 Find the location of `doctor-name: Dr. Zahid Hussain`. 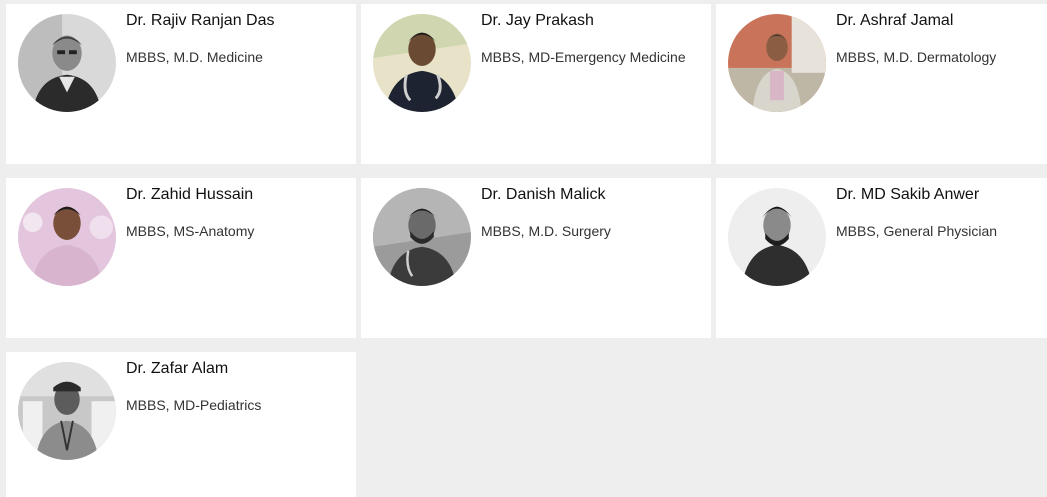

doctor-name: Dr. Zahid Hussain is located at coordinates (190, 194).